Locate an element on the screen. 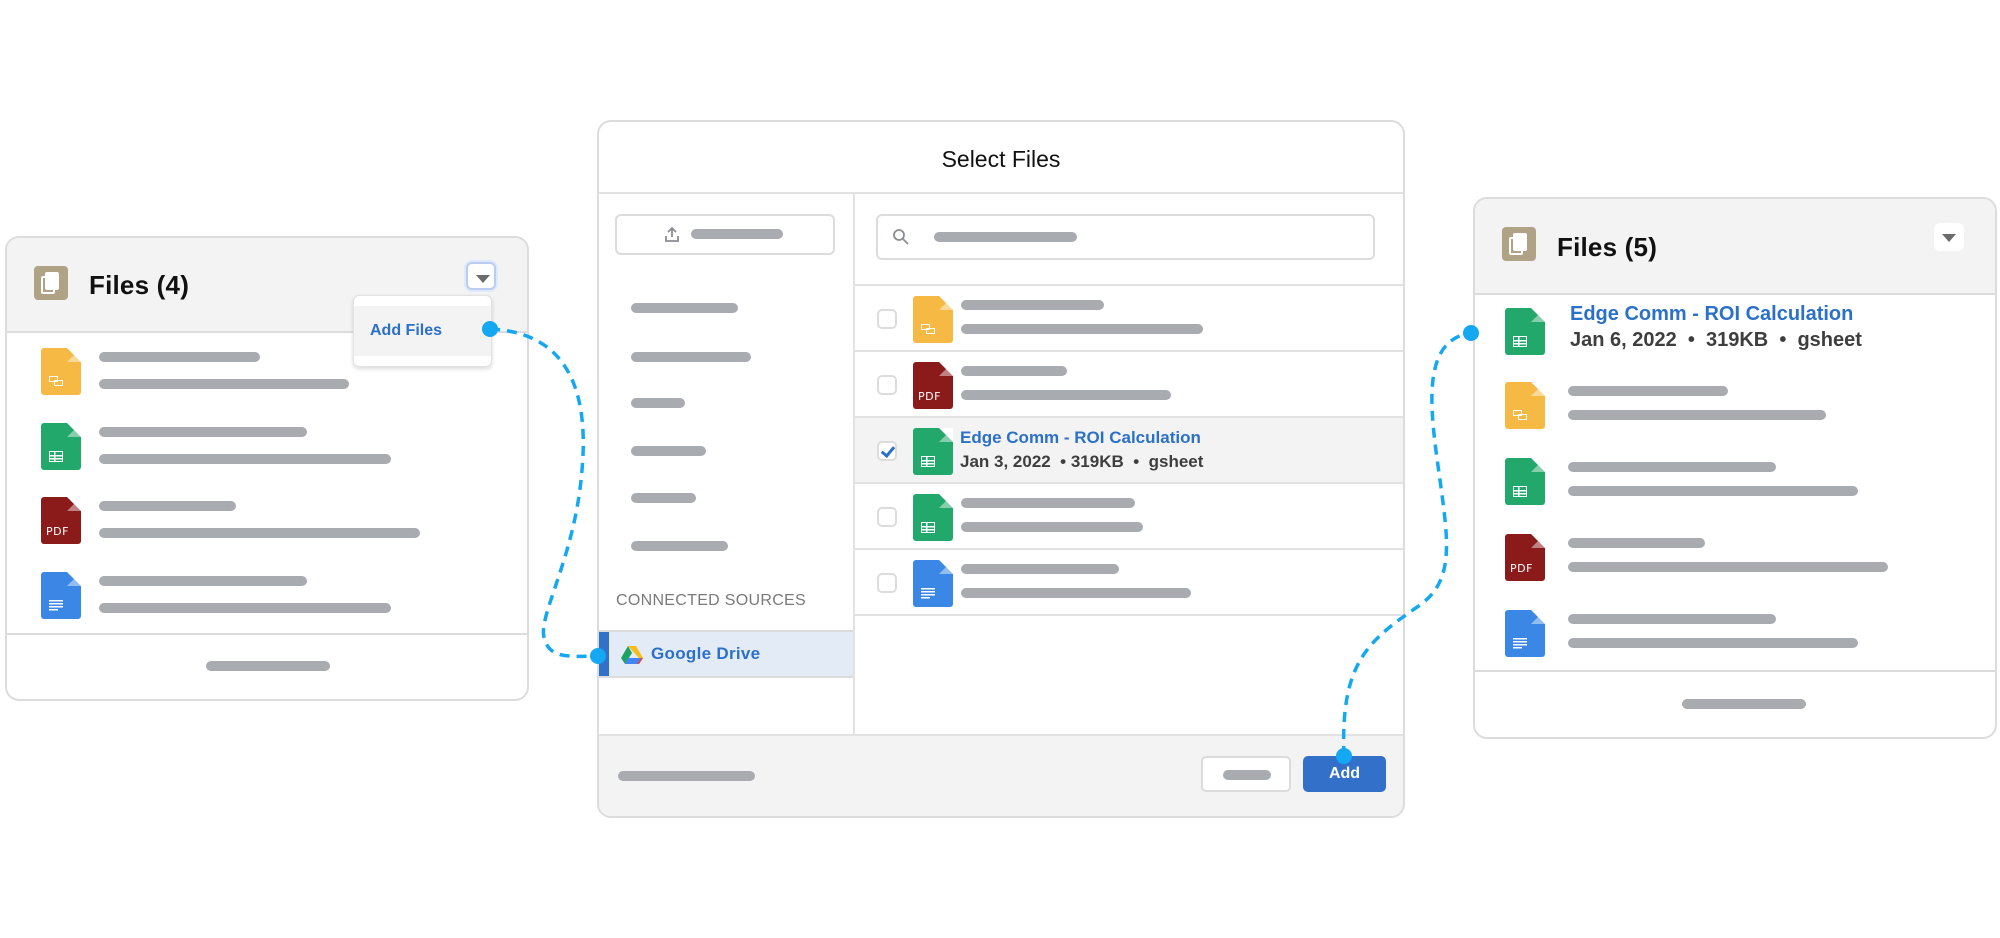  card-header: Files (5) is located at coordinates (1735, 247).